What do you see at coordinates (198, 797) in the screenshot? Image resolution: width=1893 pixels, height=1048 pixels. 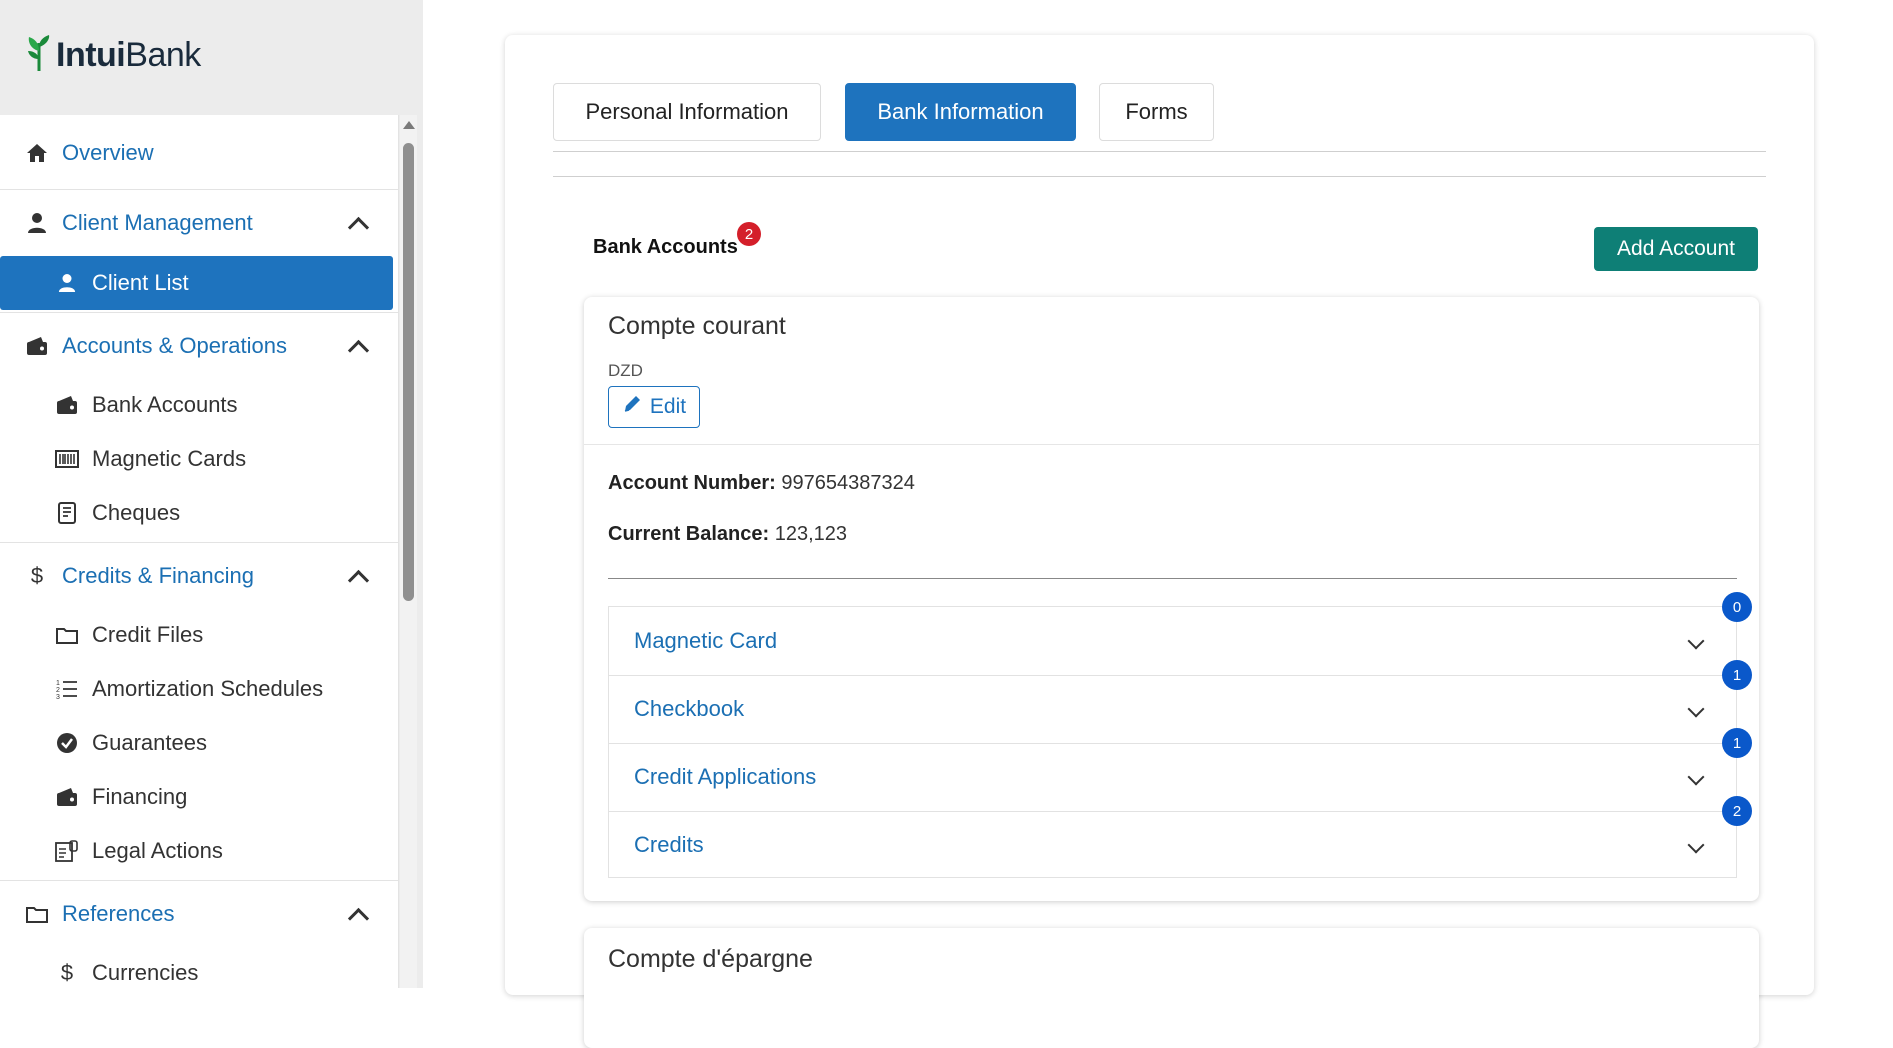 I see `sidebar-item-financing: Financing` at bounding box center [198, 797].